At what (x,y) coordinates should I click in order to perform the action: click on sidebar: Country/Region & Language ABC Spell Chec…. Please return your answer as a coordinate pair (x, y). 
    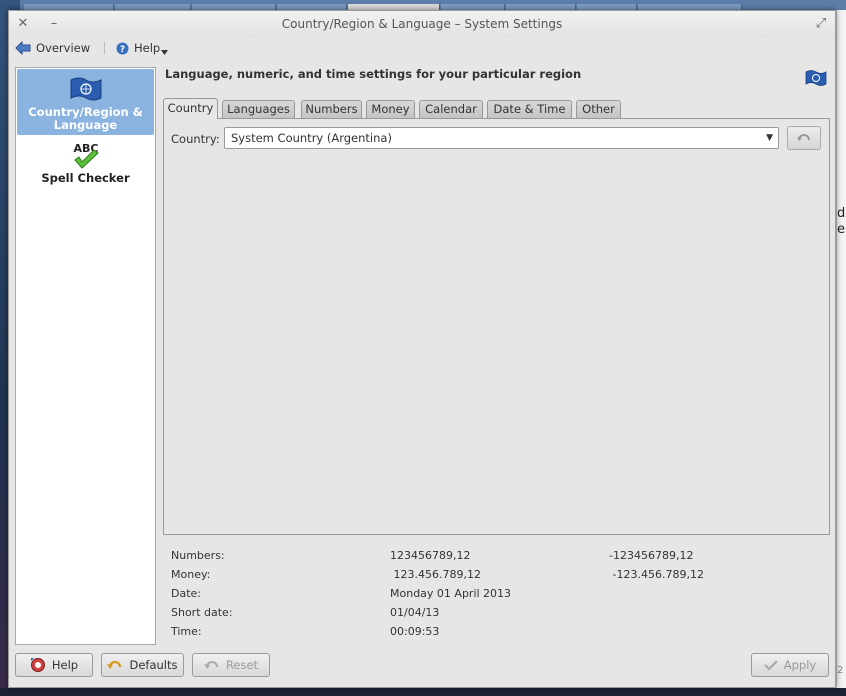
    Looking at the image, I should click on (85, 356).